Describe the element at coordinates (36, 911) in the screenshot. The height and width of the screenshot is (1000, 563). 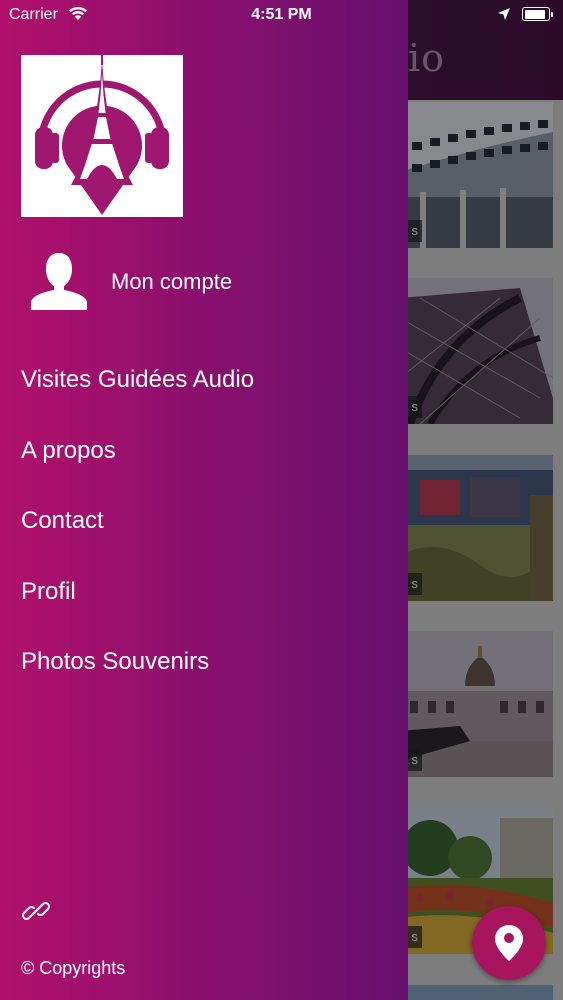
I see `link-icon` at that location.